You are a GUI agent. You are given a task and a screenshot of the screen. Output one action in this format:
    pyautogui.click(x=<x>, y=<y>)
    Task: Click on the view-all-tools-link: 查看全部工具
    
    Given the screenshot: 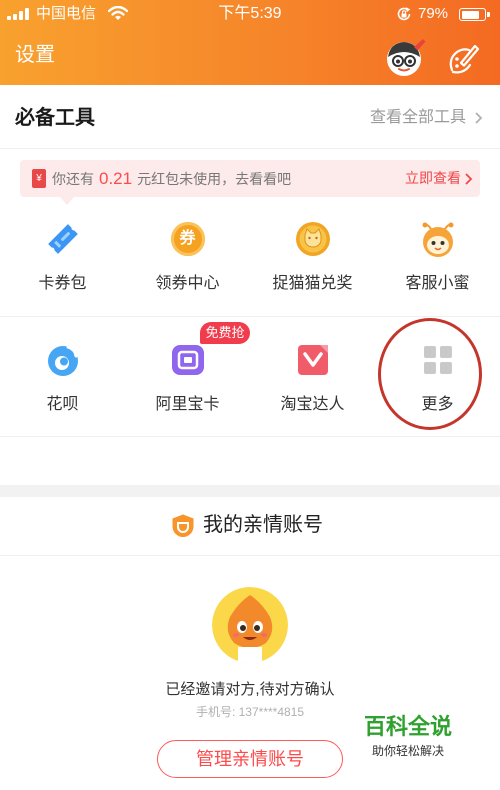 What is the action you would take?
    pyautogui.click(x=428, y=118)
    